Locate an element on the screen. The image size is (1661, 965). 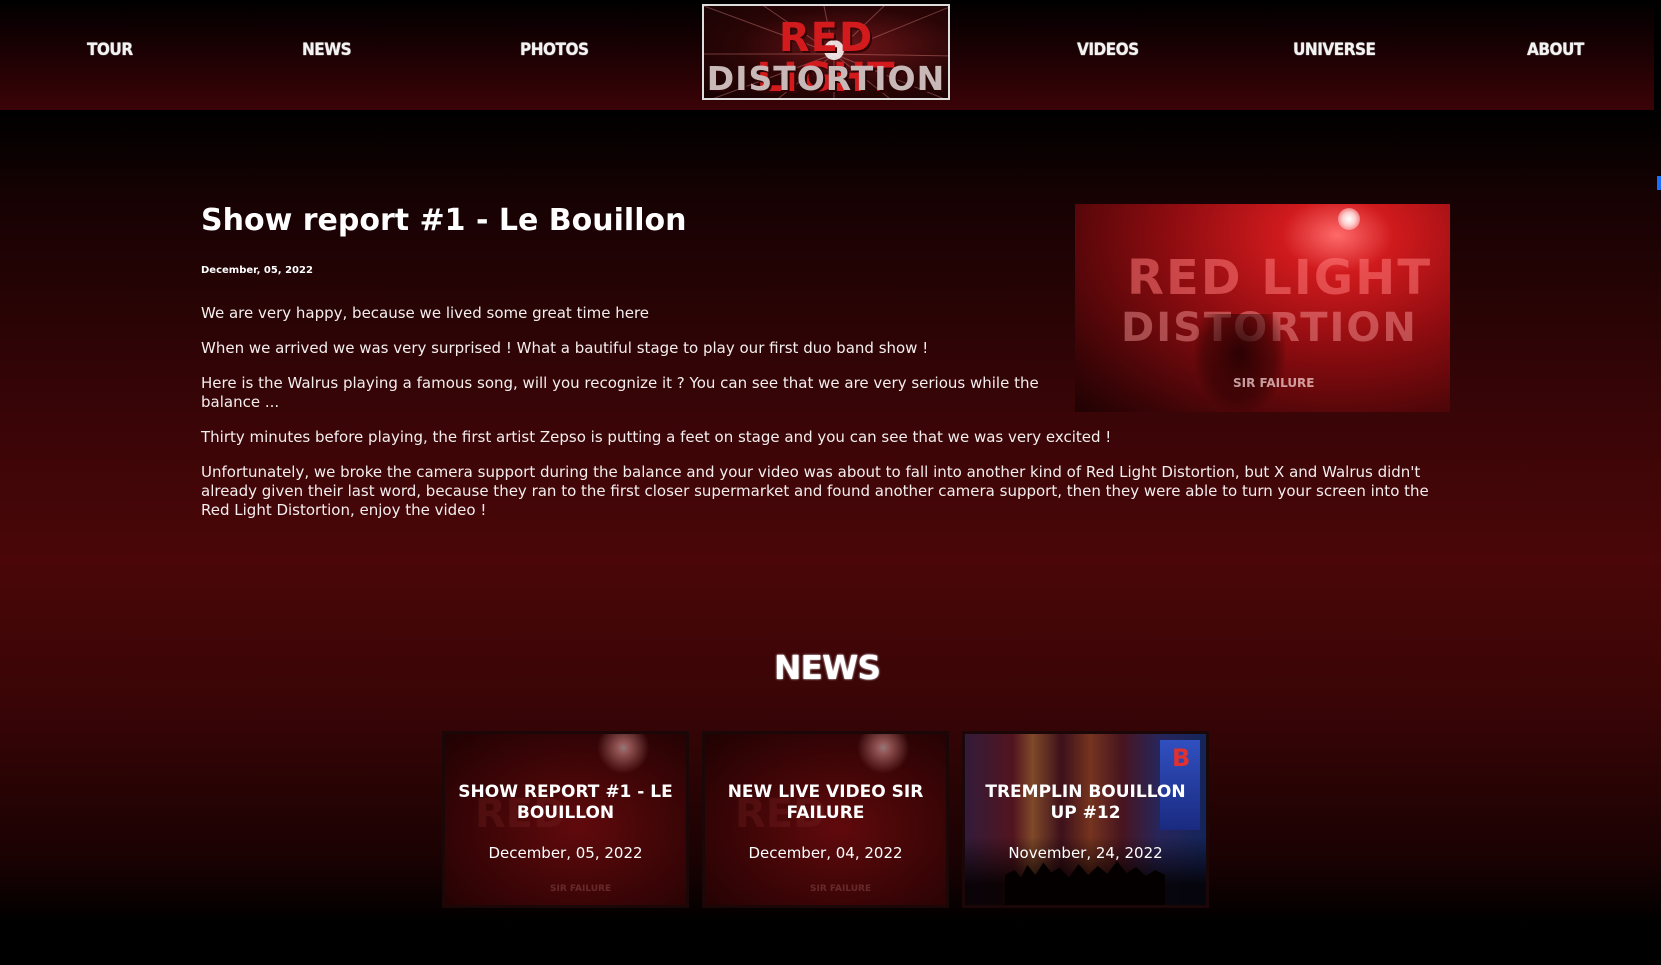
nav-photos: PHOTOS is located at coordinates (554, 50).